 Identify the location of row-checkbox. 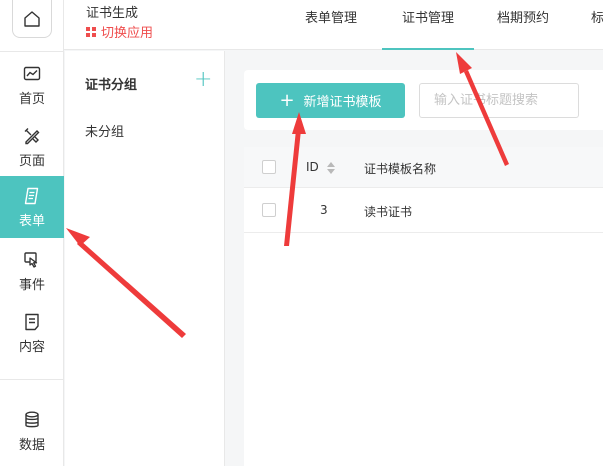
(269, 210).